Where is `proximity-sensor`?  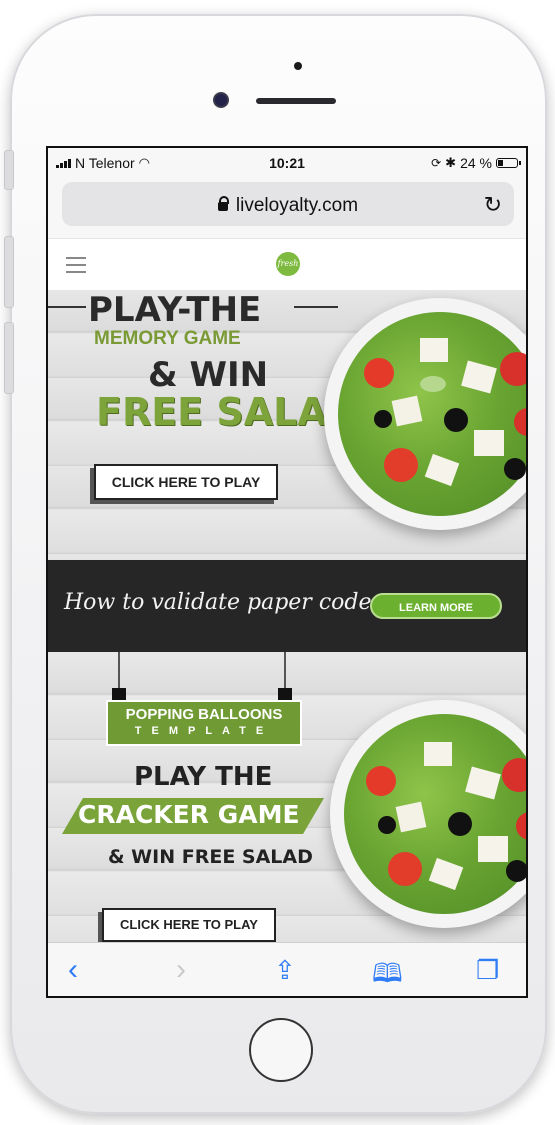 proximity-sensor is located at coordinates (298, 66).